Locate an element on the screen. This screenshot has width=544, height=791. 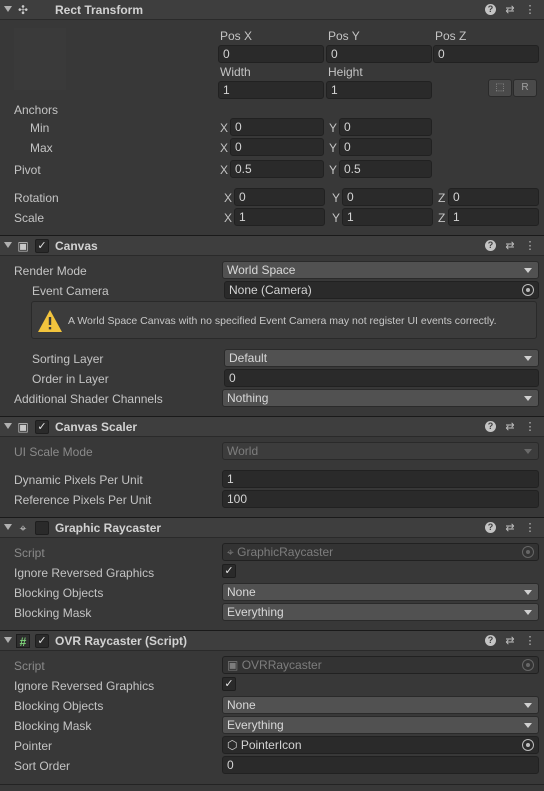
render-mode-dropdown: World Space is located at coordinates (380, 270).